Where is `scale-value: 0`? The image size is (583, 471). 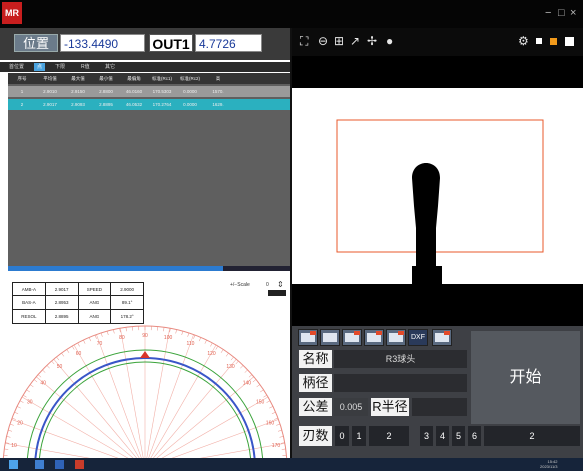
scale-value: 0 is located at coordinates (267, 285).